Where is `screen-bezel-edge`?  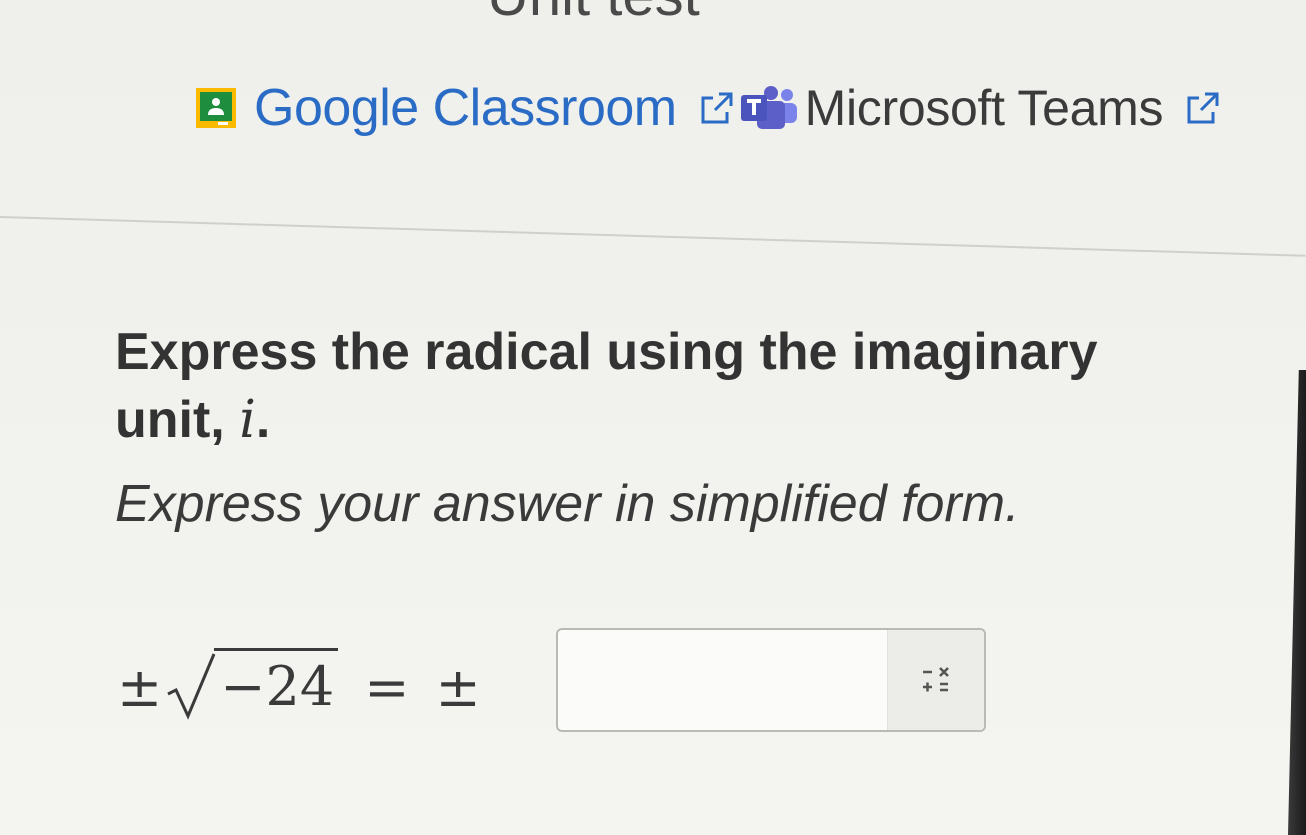
screen-bezel-edge is located at coordinates (1297, 602).